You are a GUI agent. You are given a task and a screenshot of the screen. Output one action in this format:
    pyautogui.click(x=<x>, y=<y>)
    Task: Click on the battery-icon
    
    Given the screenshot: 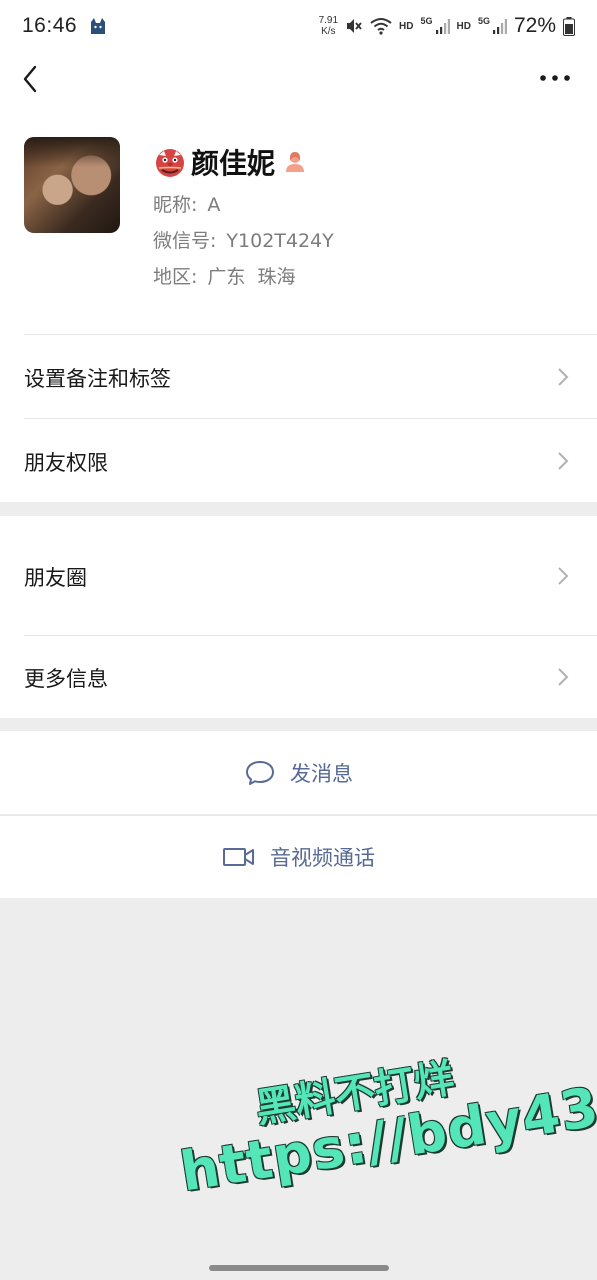 What is the action you would take?
    pyautogui.click(x=569, y=26)
    